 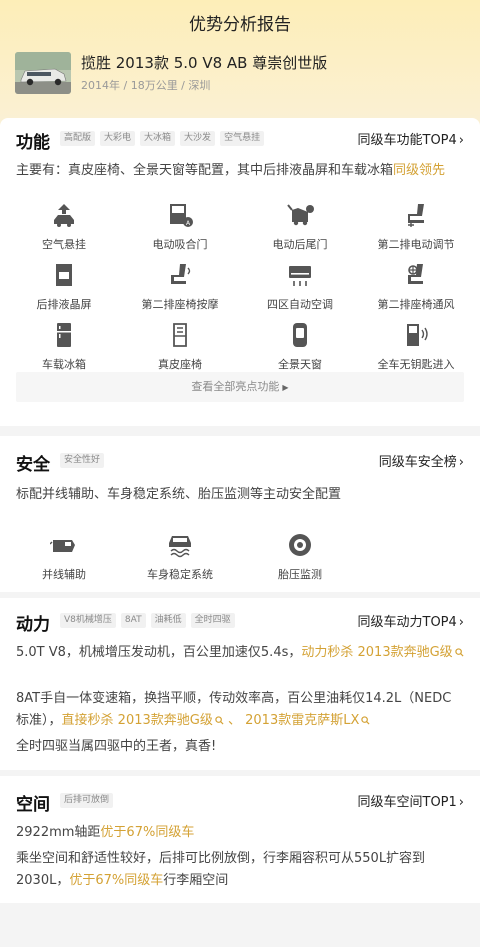 I want to click on seat-massage-icon, so click(x=181, y=274).